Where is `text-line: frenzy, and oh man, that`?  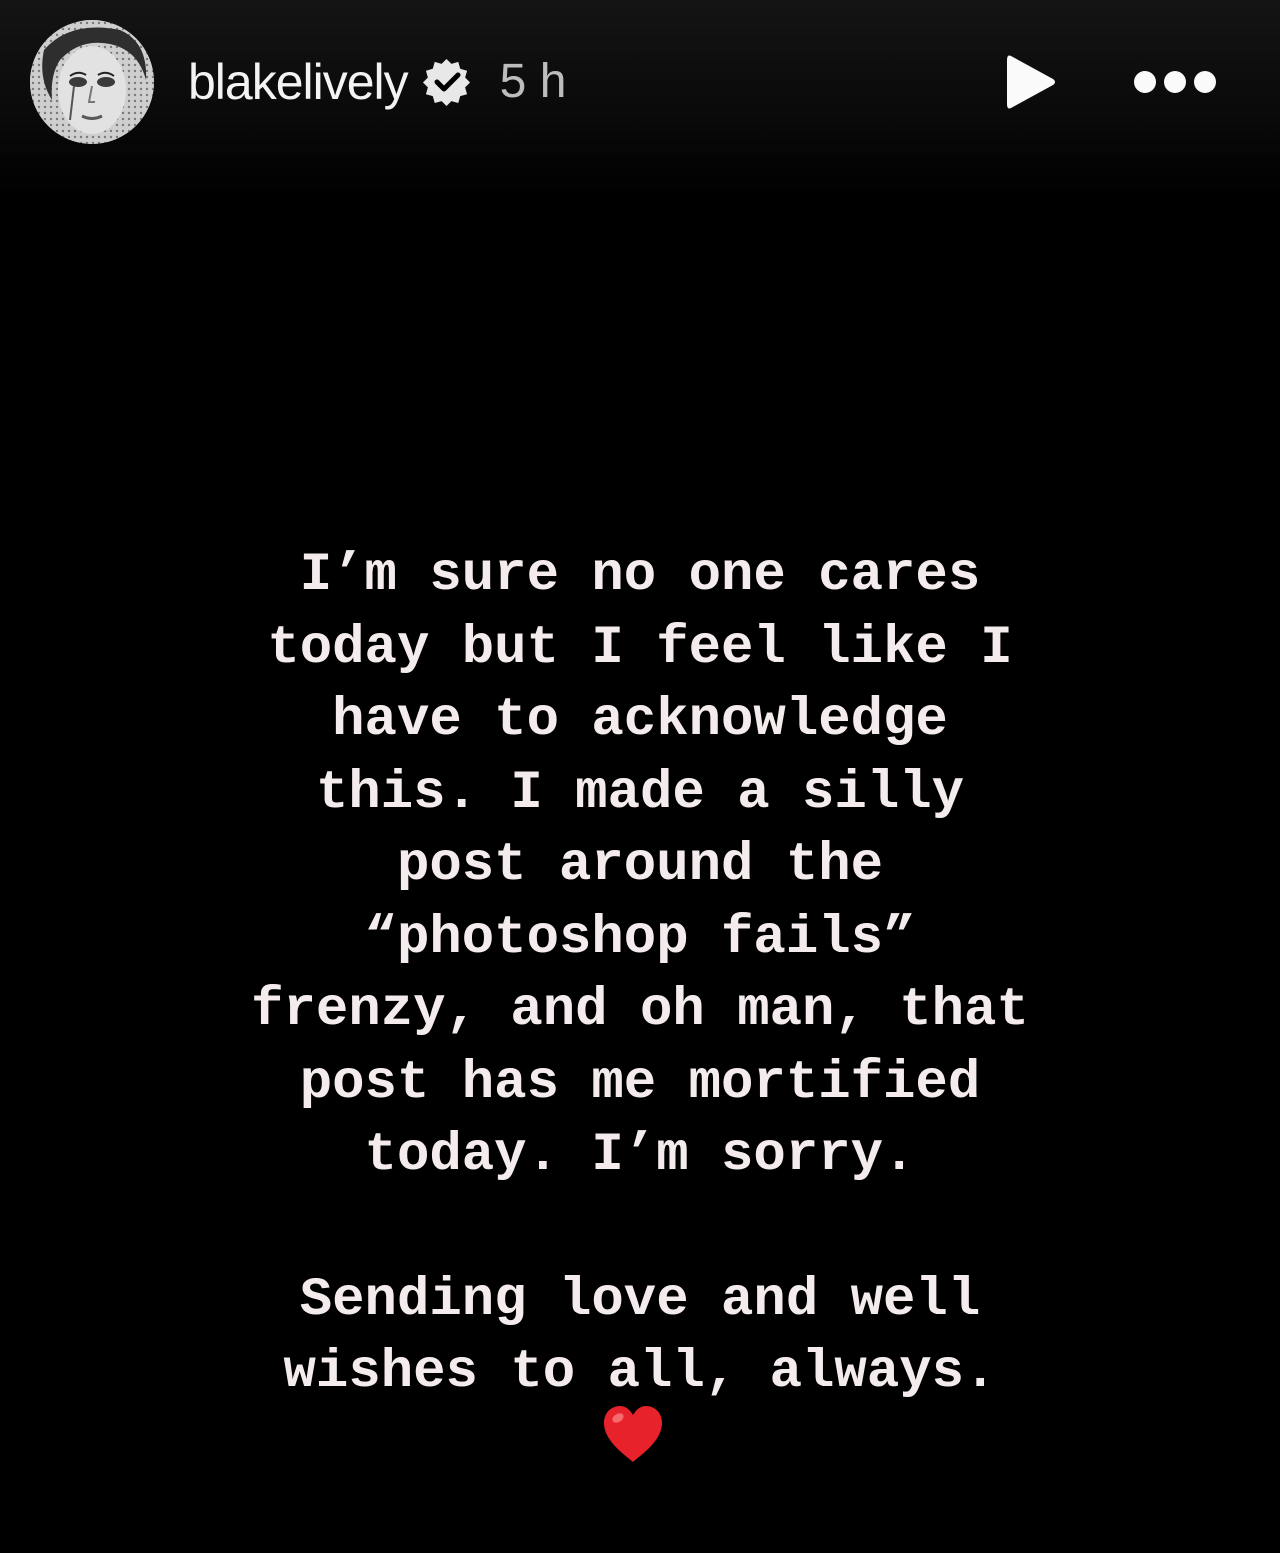 text-line: frenzy, and oh man, that is located at coordinates (640, 1010).